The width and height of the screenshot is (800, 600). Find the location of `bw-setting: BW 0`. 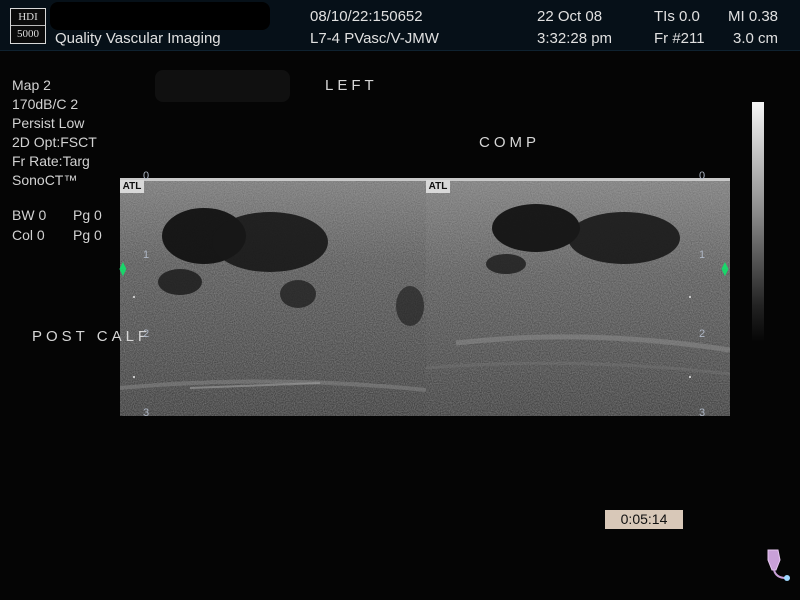

bw-setting: BW 0 is located at coordinates (29, 215).